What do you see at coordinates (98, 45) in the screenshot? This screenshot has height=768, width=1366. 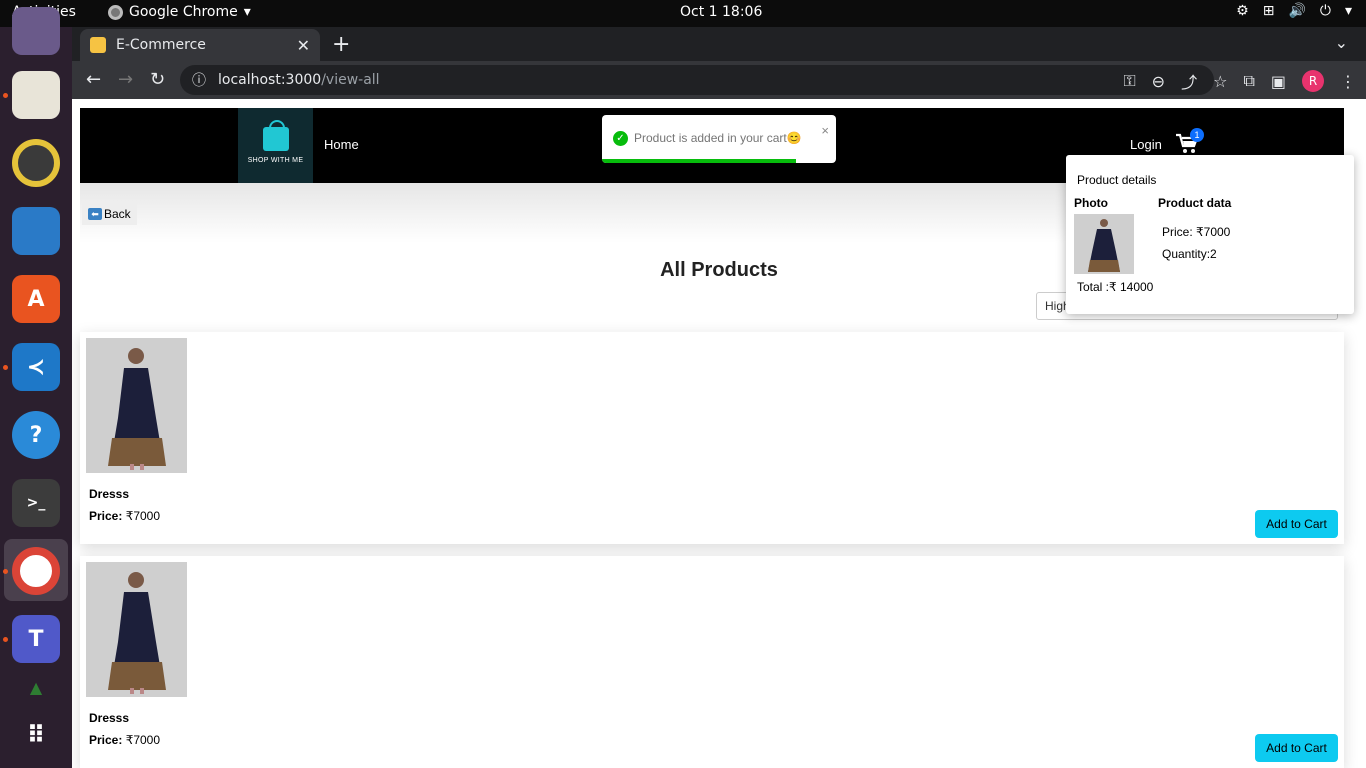 I see `favicon-icon` at bounding box center [98, 45].